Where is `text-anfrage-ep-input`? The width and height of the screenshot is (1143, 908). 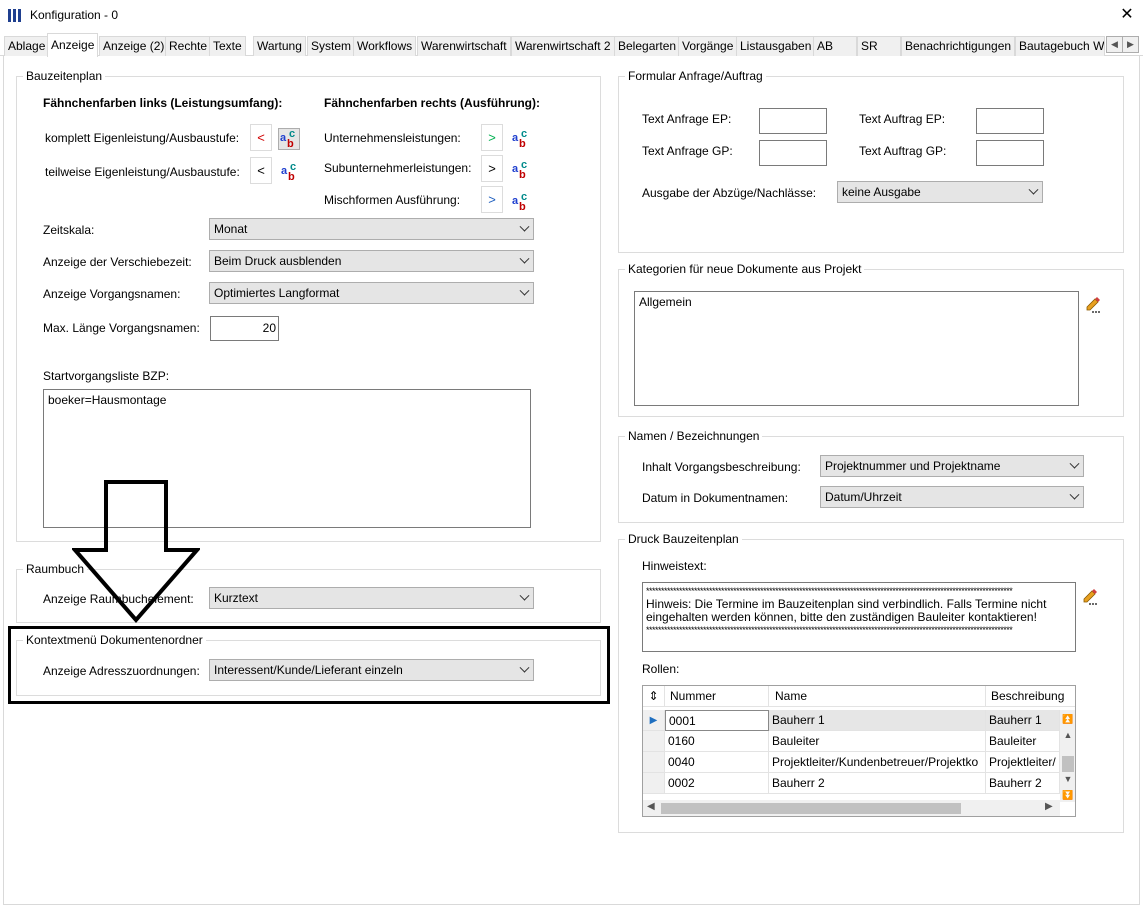
text-anfrage-ep-input is located at coordinates (793, 121).